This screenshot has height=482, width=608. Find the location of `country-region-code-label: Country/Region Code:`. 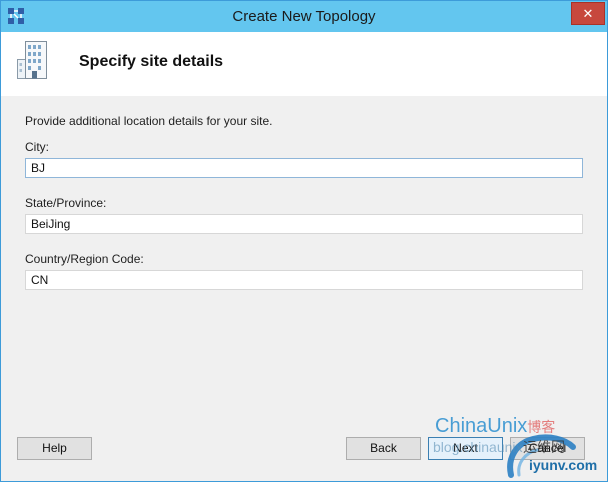

country-region-code-label: Country/Region Code: is located at coordinates (84, 259).